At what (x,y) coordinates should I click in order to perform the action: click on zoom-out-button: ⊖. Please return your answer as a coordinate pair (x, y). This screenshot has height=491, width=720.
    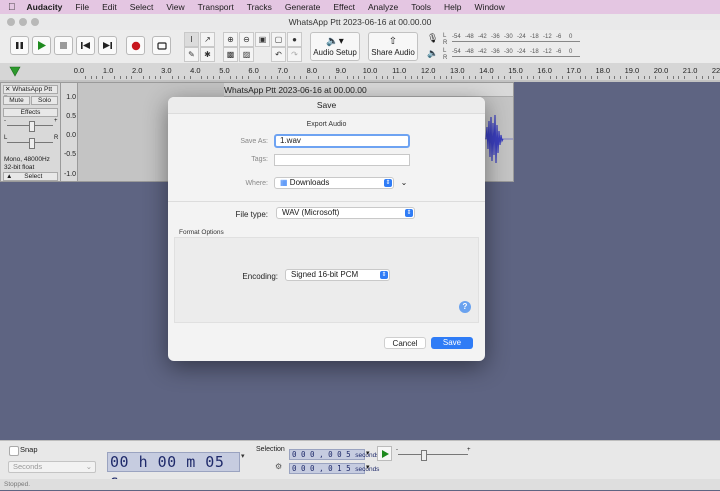
    Looking at the image, I should click on (246, 39).